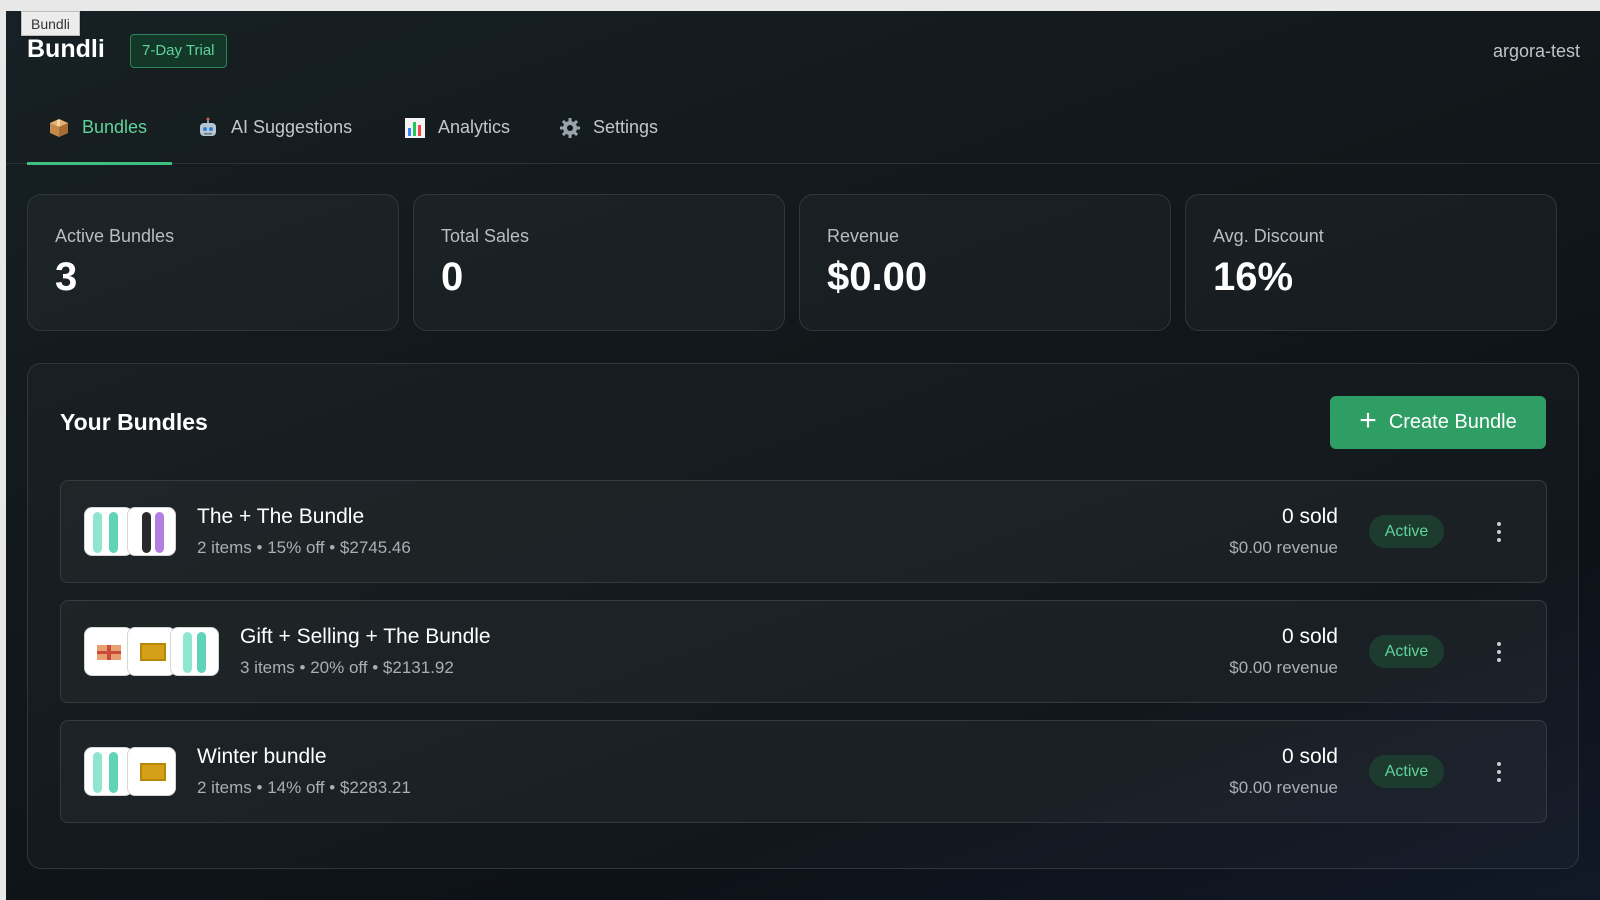 Image resolution: width=1600 pixels, height=900 pixels. I want to click on brand-title: Bundli, so click(66, 49).